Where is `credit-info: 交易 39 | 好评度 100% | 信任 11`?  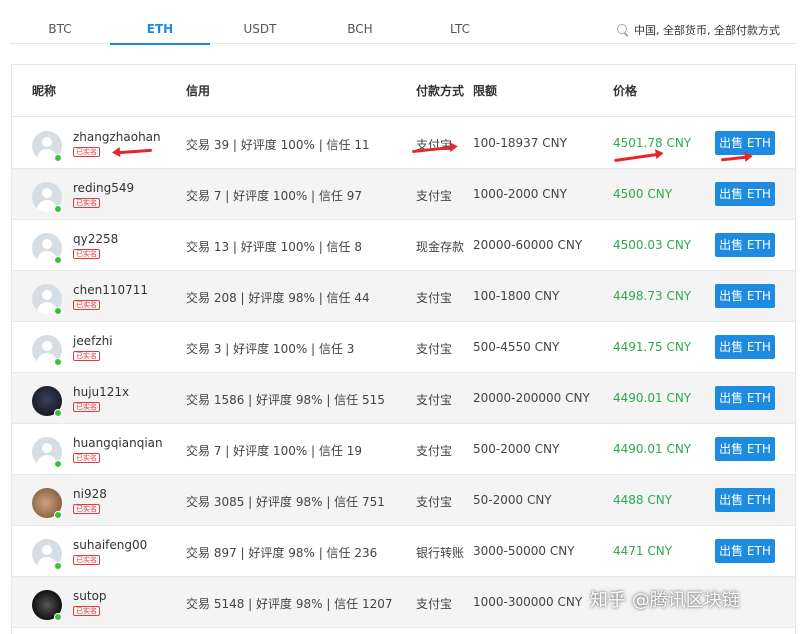
credit-info: 交易 39 | 好评度 100% | 信任 11 is located at coordinates (278, 145).